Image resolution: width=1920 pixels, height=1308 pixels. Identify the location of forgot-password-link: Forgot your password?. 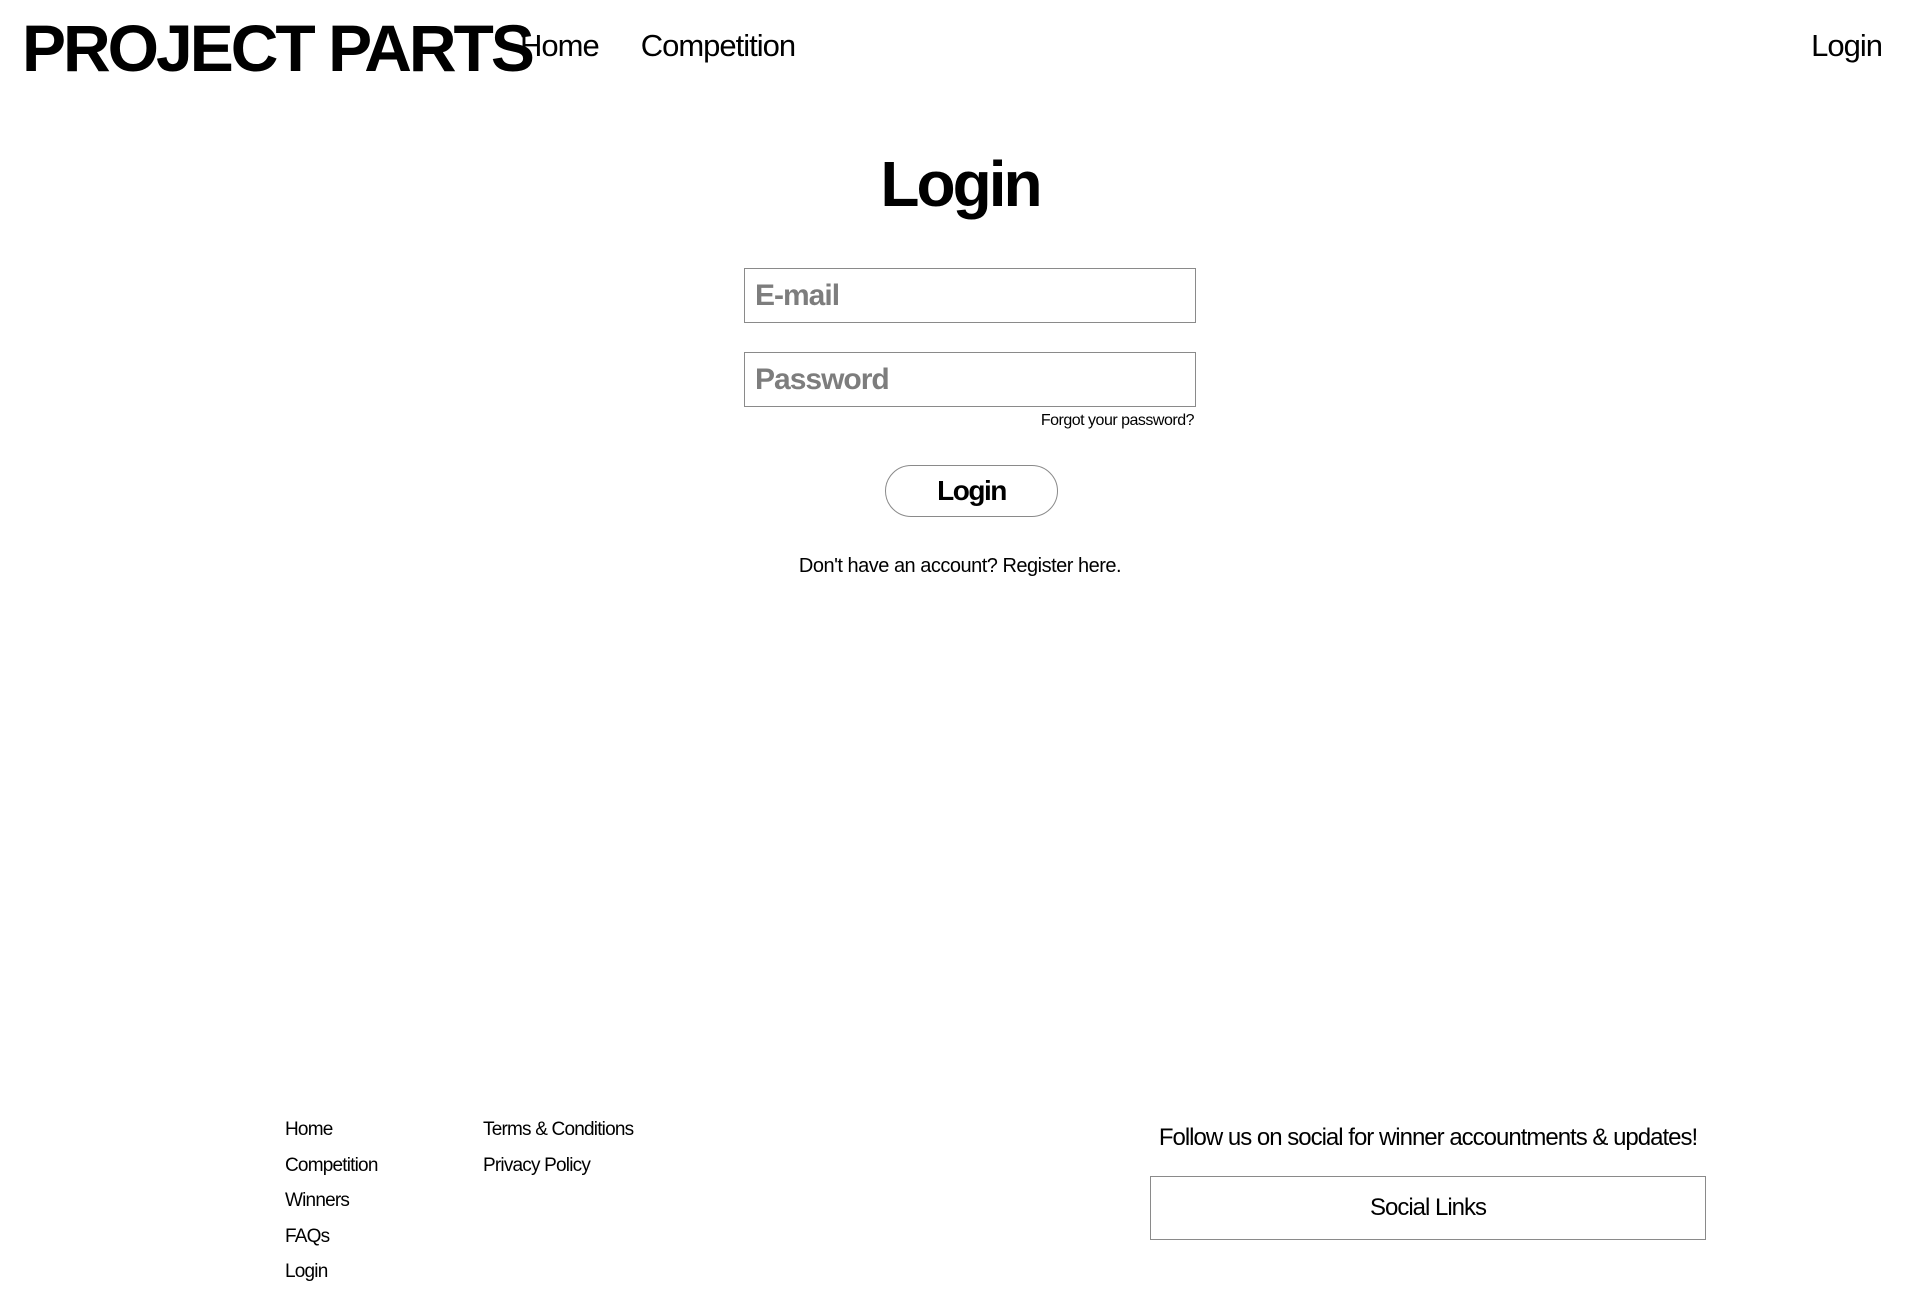
(1118, 421).